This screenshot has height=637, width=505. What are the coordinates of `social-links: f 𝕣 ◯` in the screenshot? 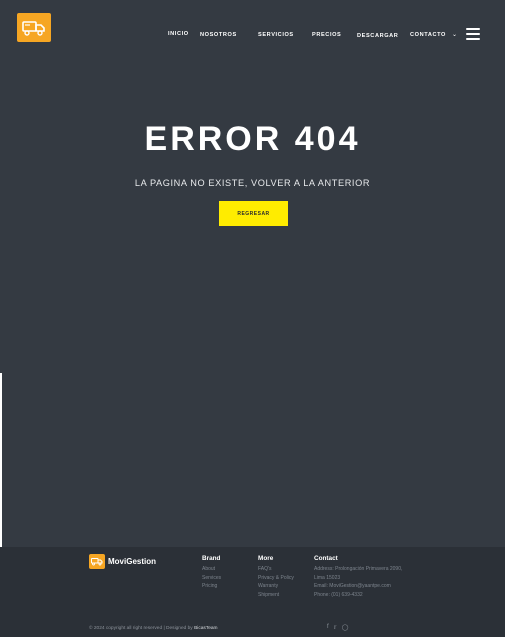 It's located at (337, 627).